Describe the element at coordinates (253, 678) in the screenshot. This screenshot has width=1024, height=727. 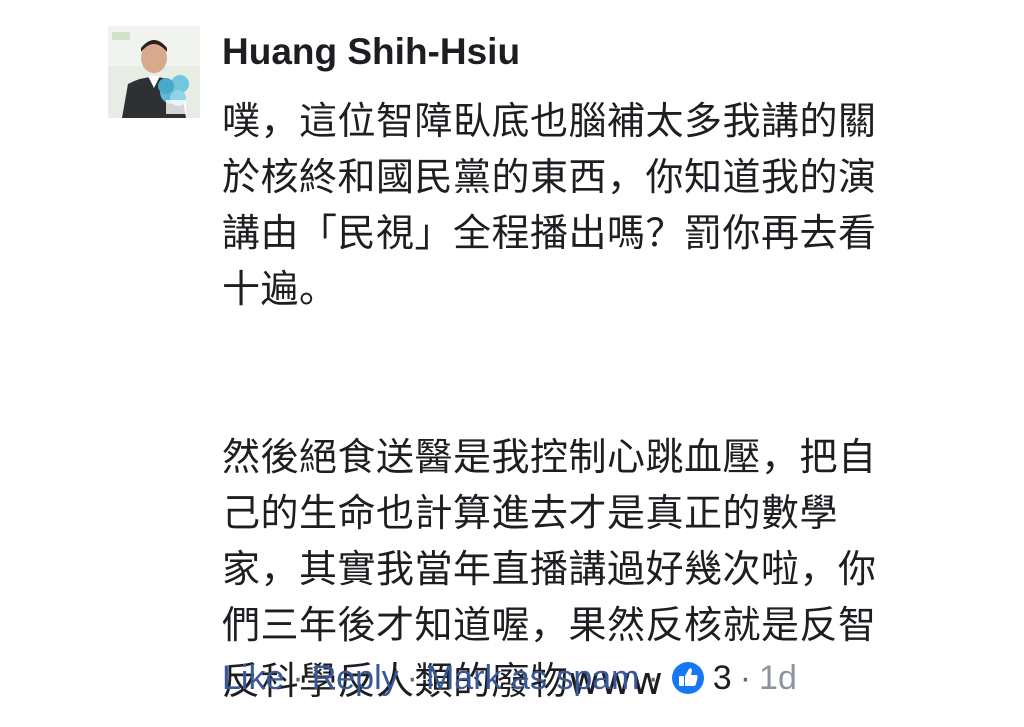
I see `like-button: Like` at that location.